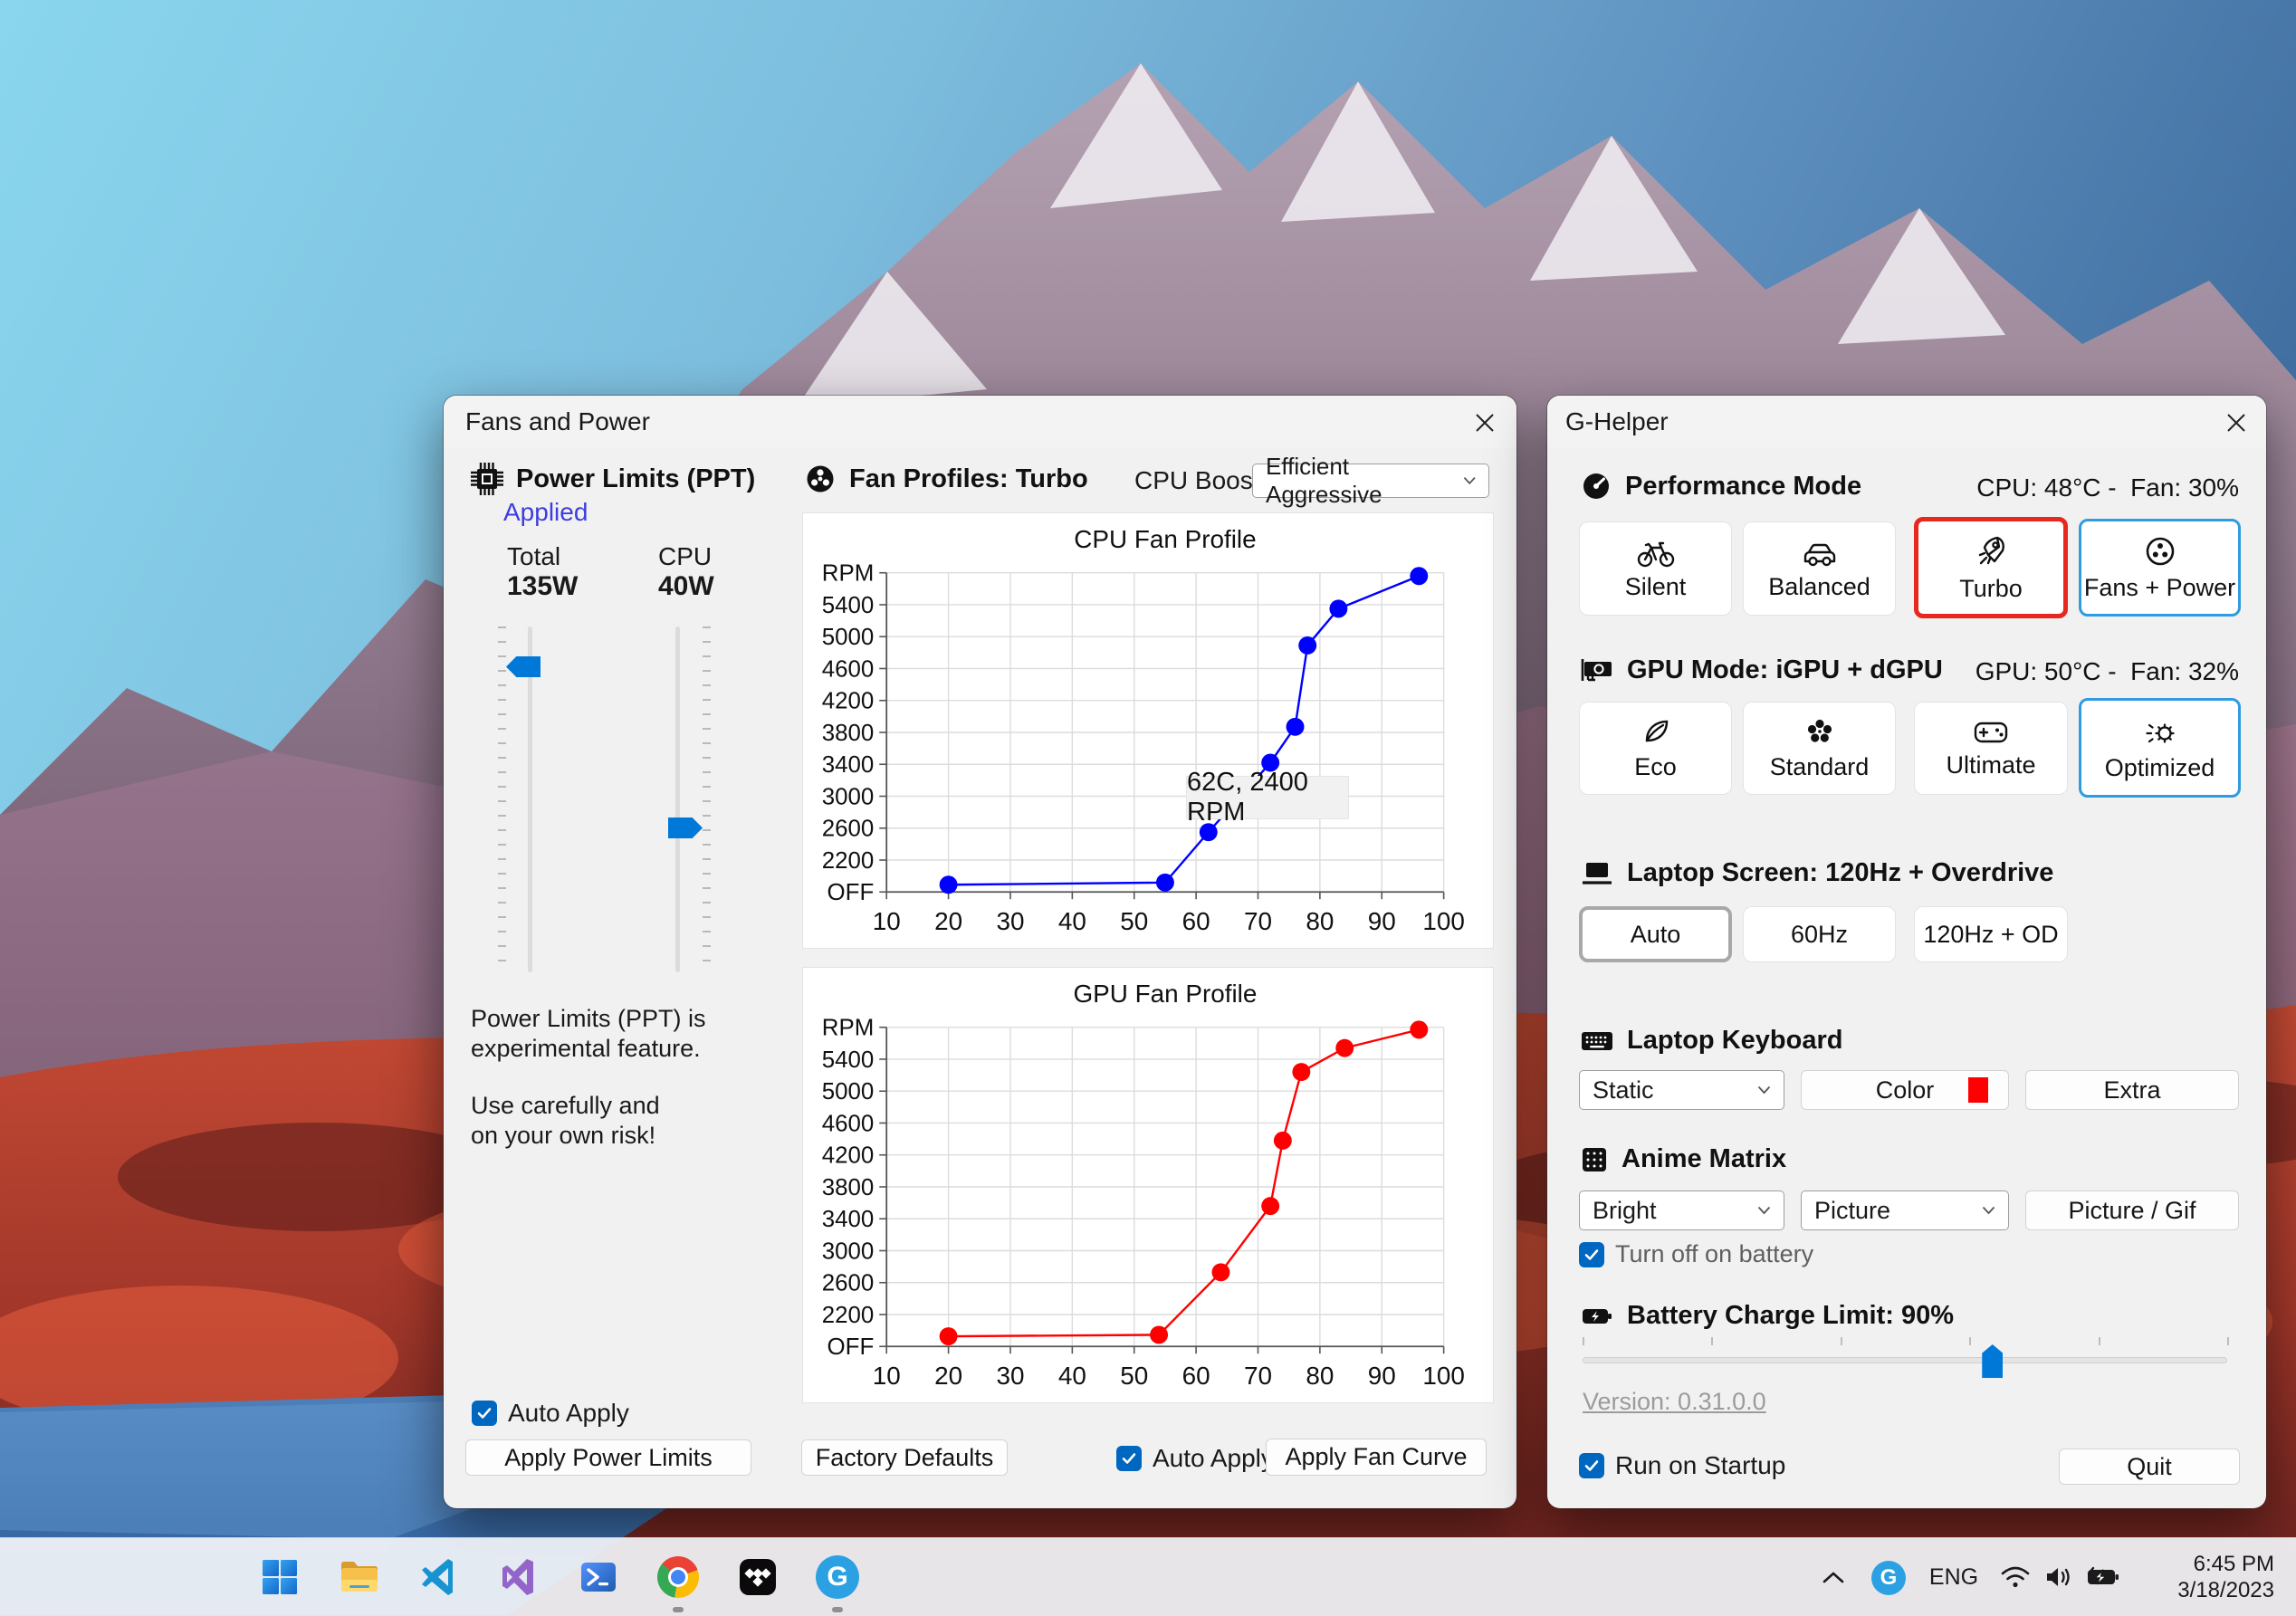 This screenshot has height=1616, width=2296. What do you see at coordinates (1833, 1577) in the screenshot?
I see `tray-show-hidden-button` at bounding box center [1833, 1577].